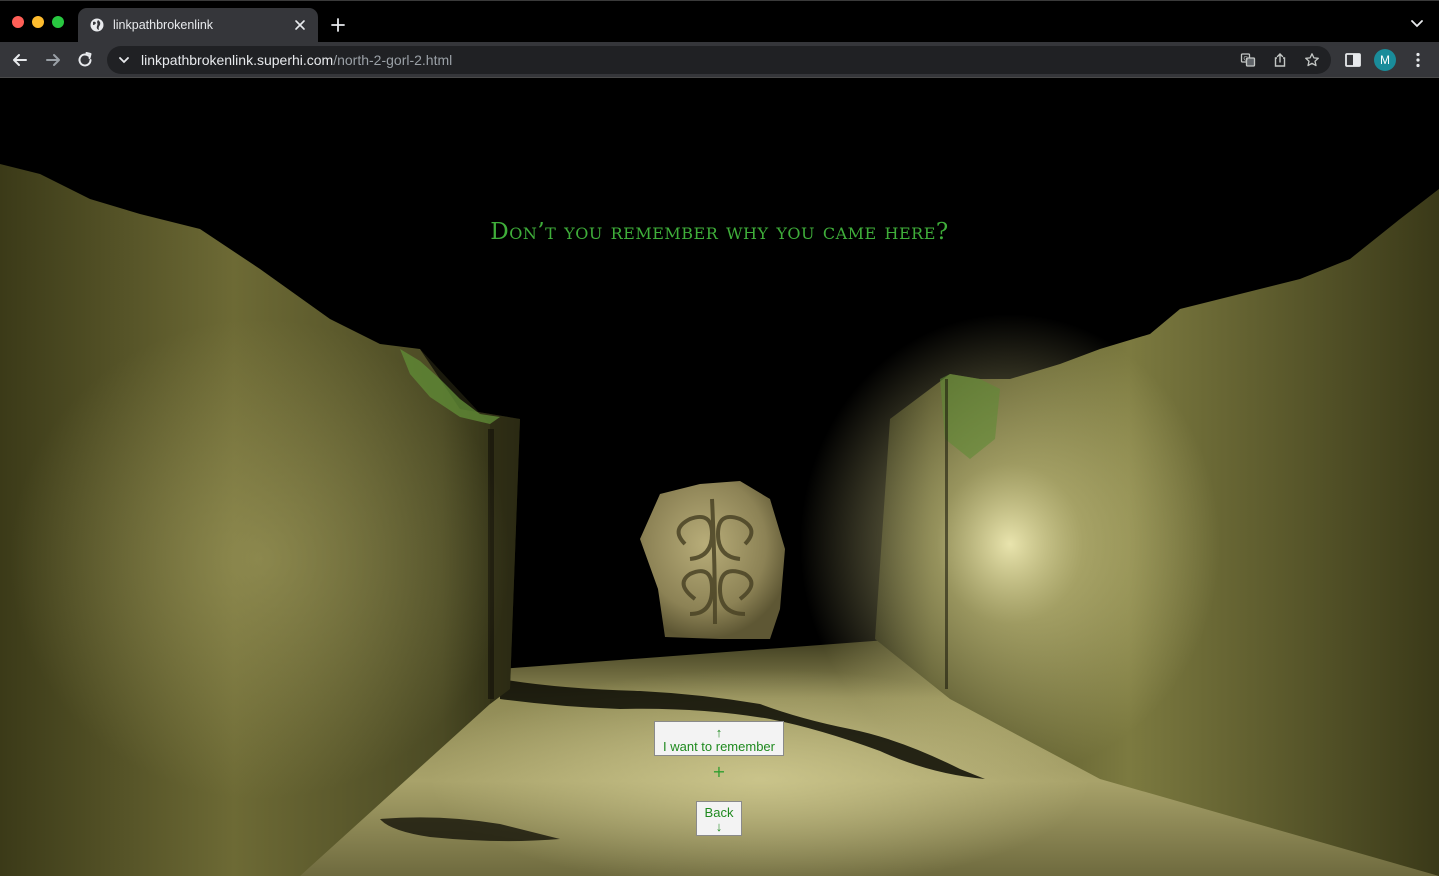  Describe the element at coordinates (20, 60) in the screenshot. I see `back-arrow-icon` at that location.